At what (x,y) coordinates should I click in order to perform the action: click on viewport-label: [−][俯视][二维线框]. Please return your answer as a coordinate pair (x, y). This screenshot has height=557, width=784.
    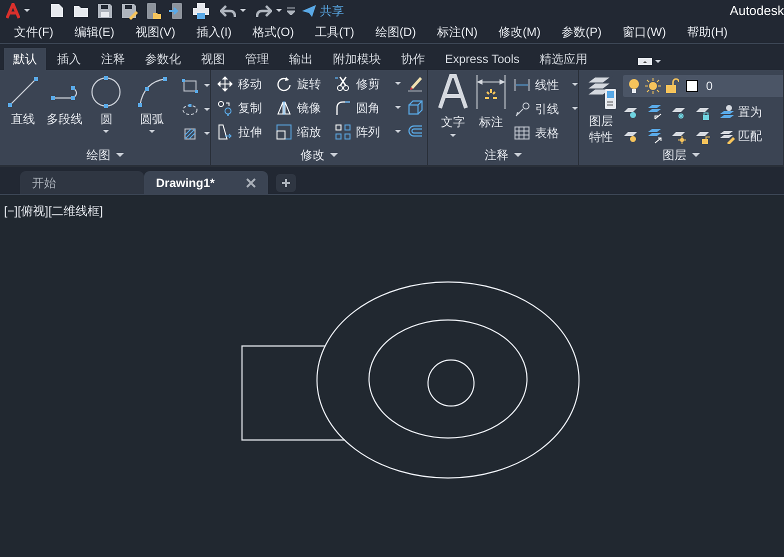
    Looking at the image, I should click on (54, 211).